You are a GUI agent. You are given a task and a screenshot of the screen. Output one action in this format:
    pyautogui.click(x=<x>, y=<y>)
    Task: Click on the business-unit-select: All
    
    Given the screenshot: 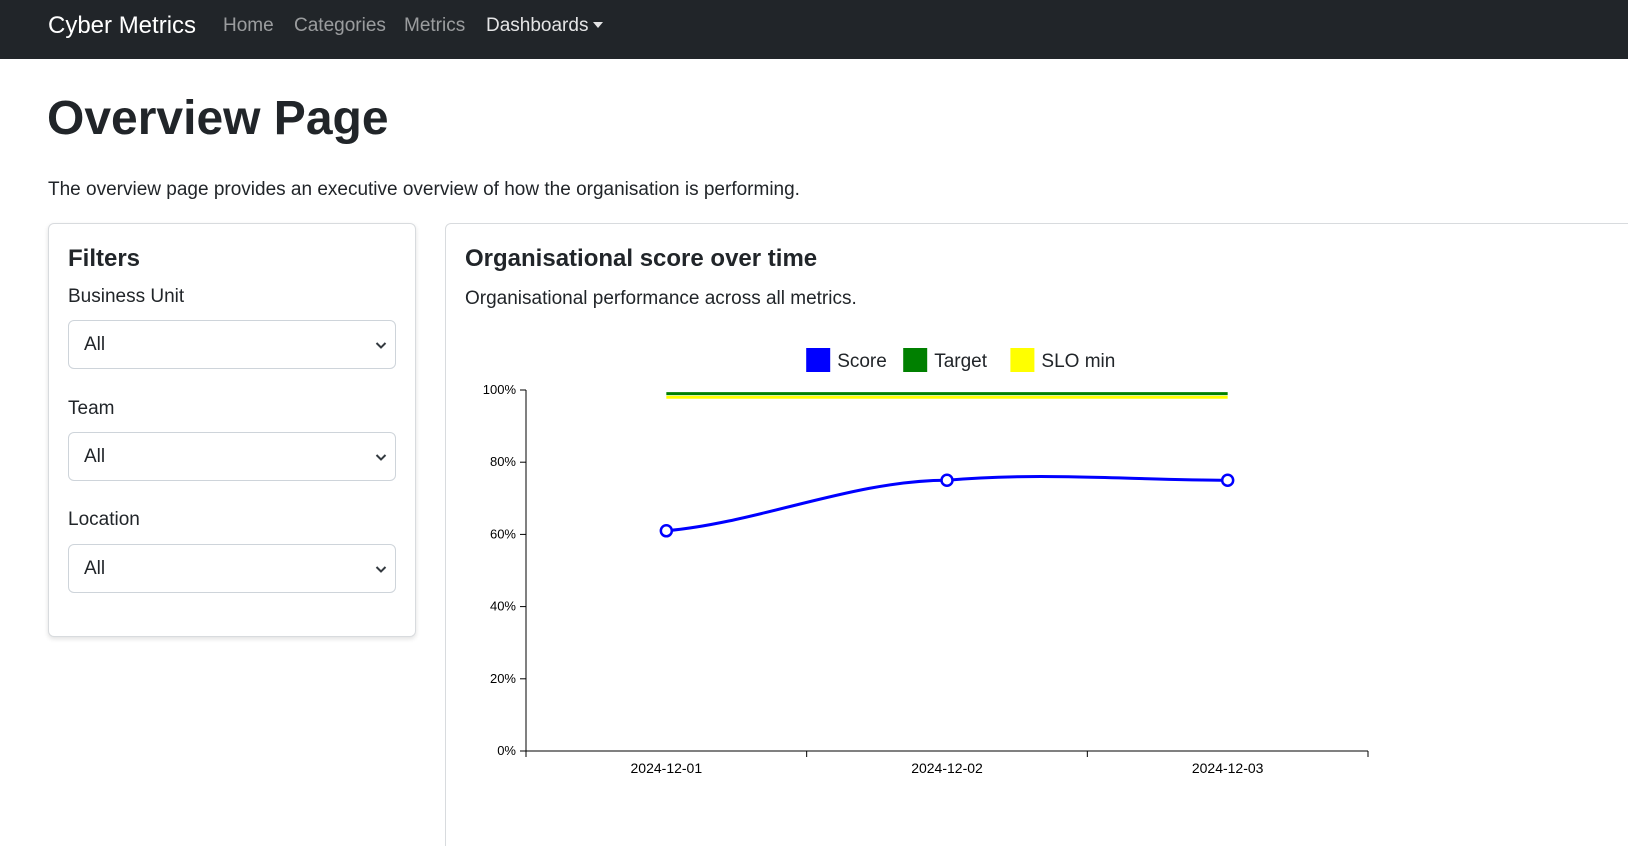 What is the action you would take?
    pyautogui.click(x=232, y=344)
    